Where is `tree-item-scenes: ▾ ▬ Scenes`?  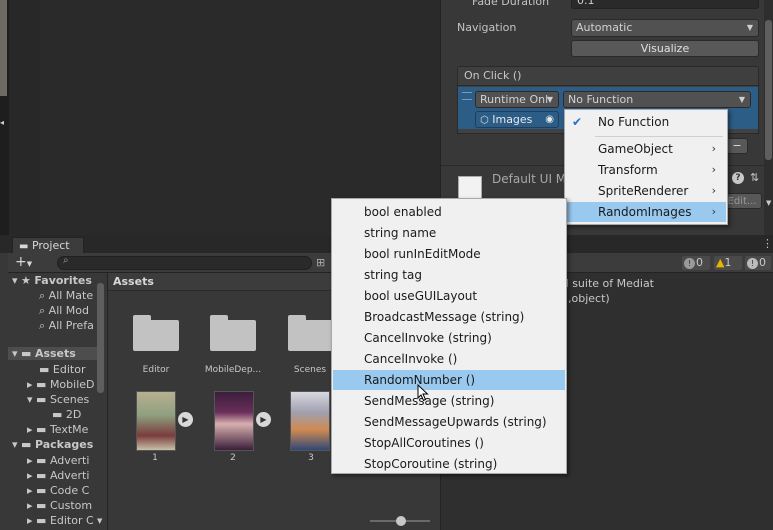
tree-item-scenes: ▾ ▬ Scenes is located at coordinates (58, 399).